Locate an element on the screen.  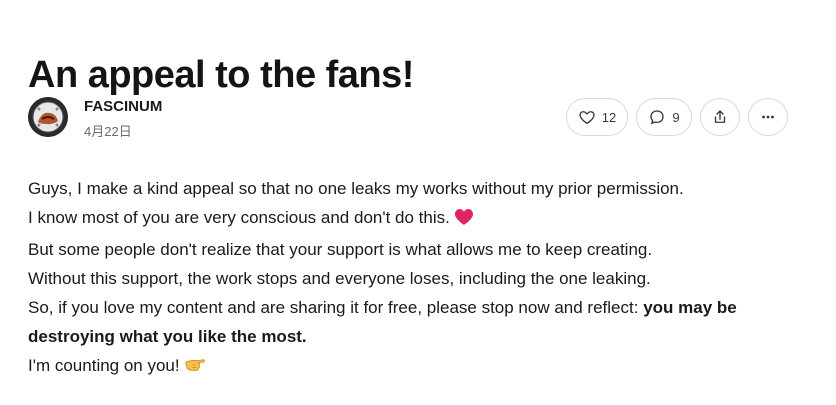
like-count: 12 is located at coordinates (609, 117).